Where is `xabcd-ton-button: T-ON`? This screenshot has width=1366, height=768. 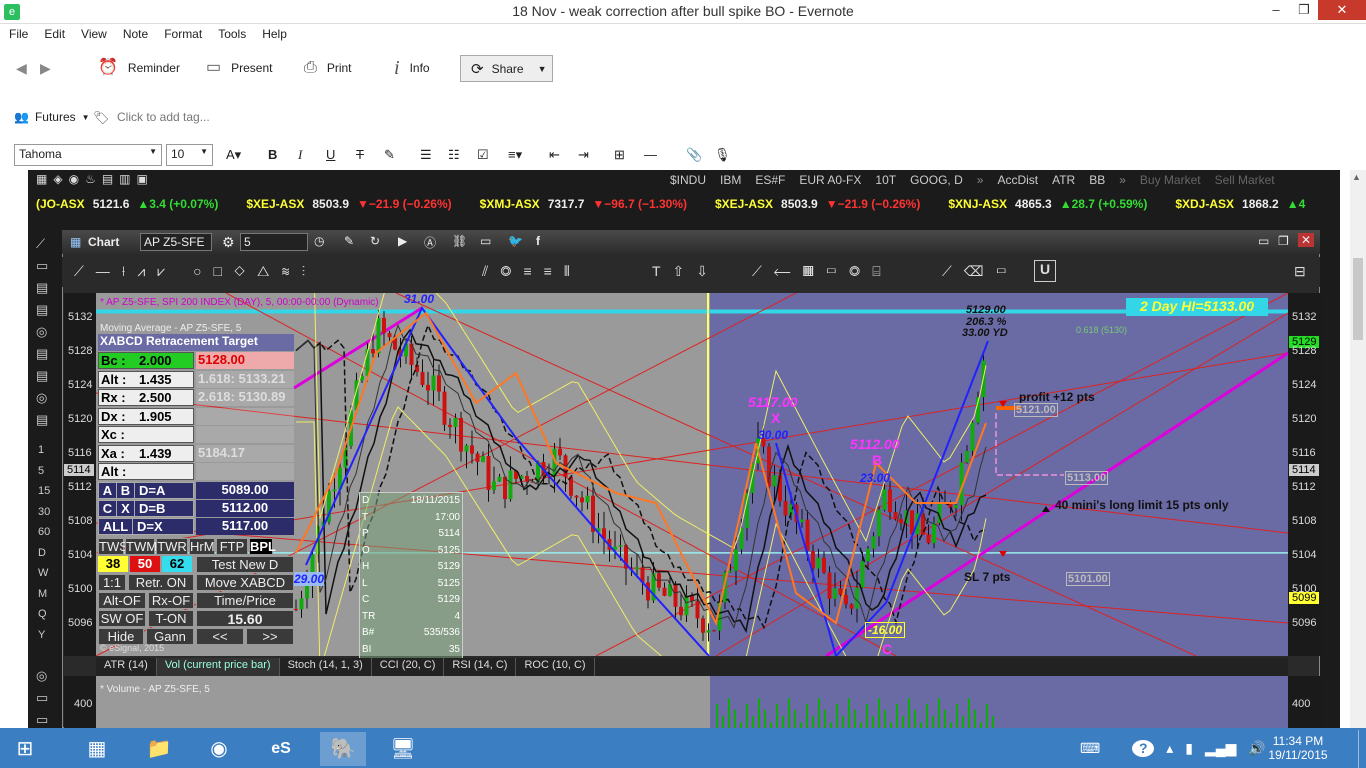
xabcd-ton-button: T-ON is located at coordinates (171, 618).